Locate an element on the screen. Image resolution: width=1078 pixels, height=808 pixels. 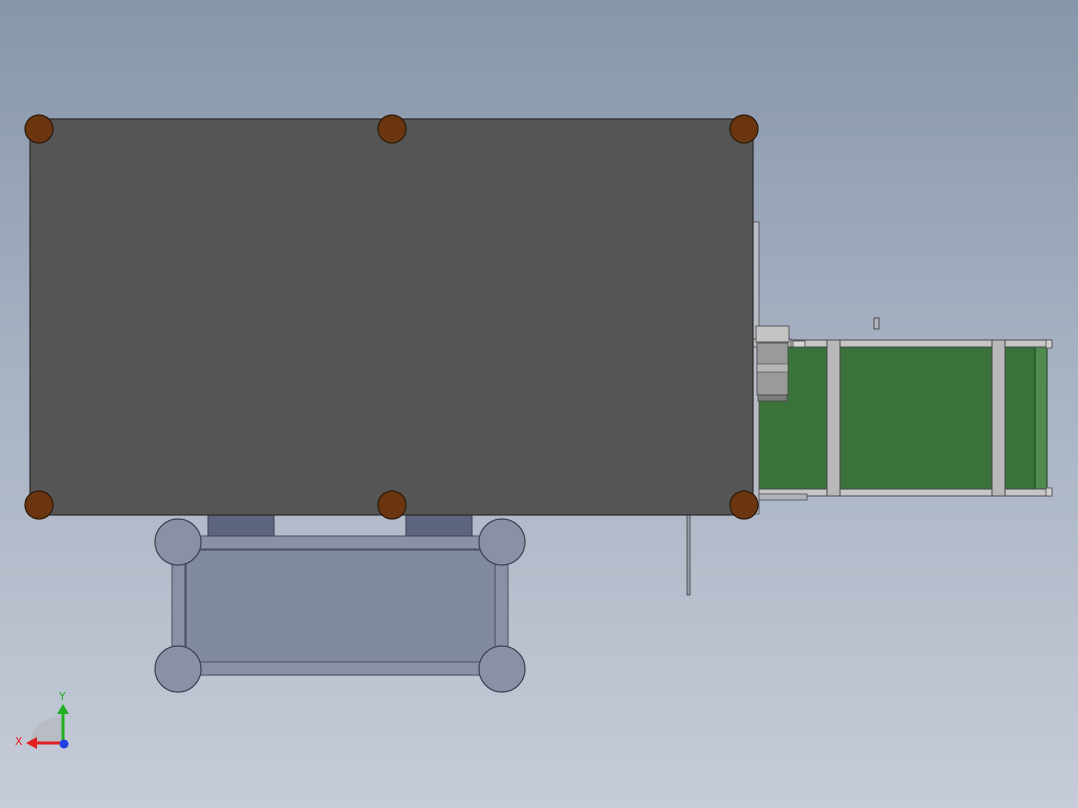
z-axis-dot is located at coordinates (64, 744).